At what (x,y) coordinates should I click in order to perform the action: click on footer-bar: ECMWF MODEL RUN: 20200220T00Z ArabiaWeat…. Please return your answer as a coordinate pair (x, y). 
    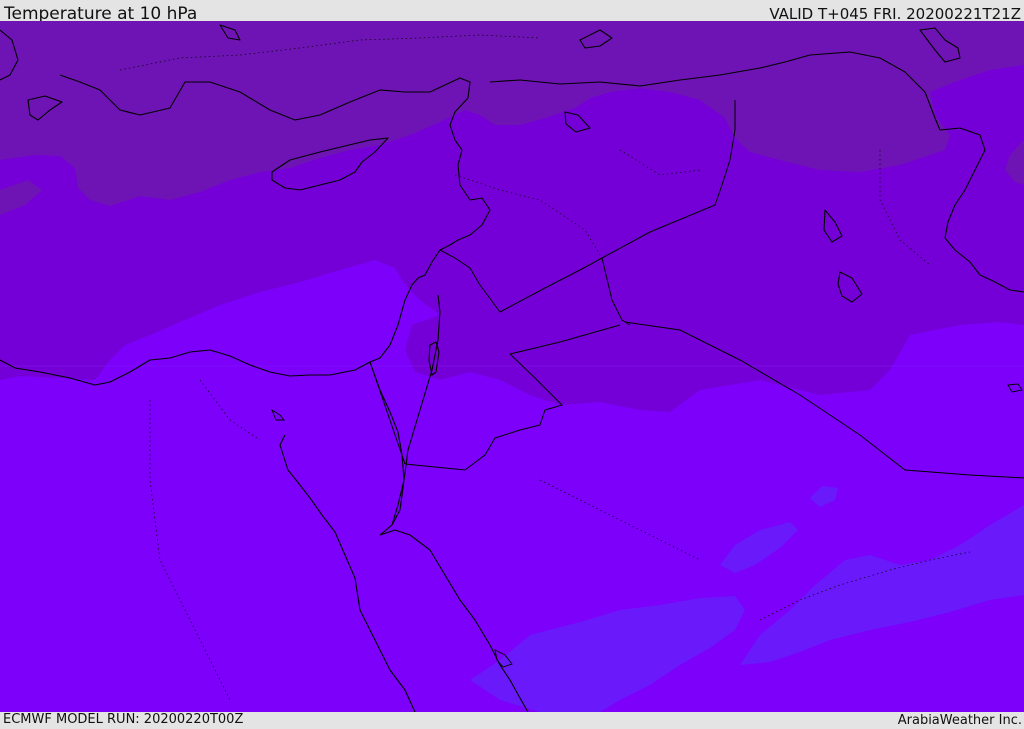
    Looking at the image, I should click on (512, 720).